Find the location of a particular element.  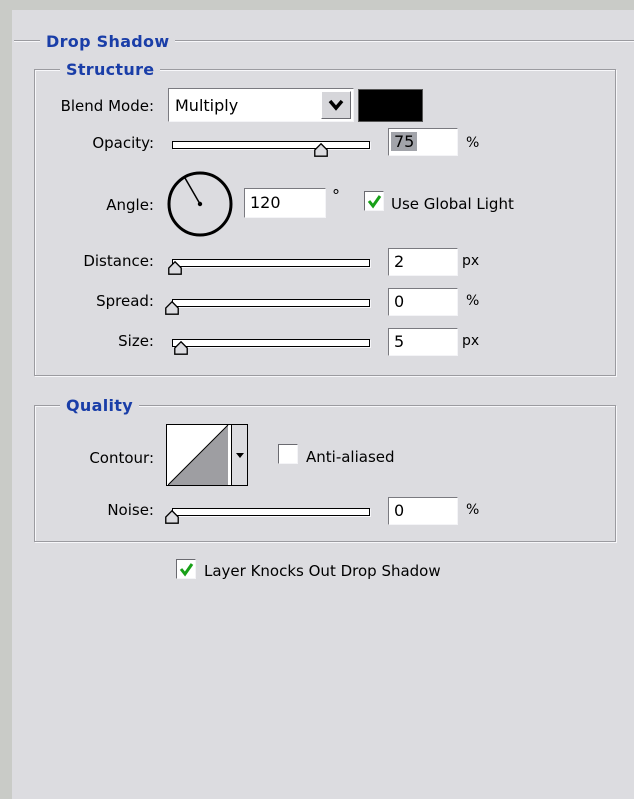

spread-unit: % is located at coordinates (473, 301).